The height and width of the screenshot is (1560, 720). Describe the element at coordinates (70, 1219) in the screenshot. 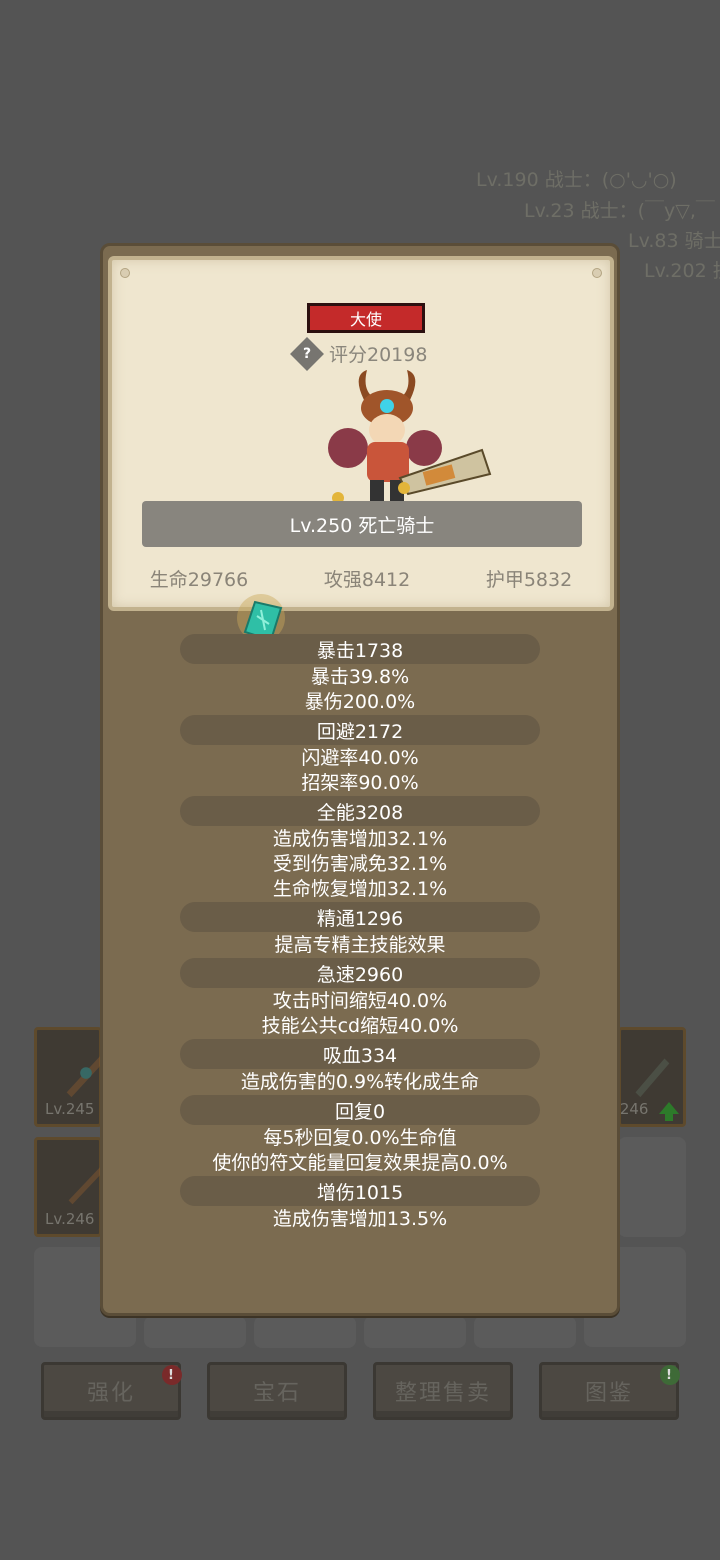

I see `item-level: Lv.246` at that location.